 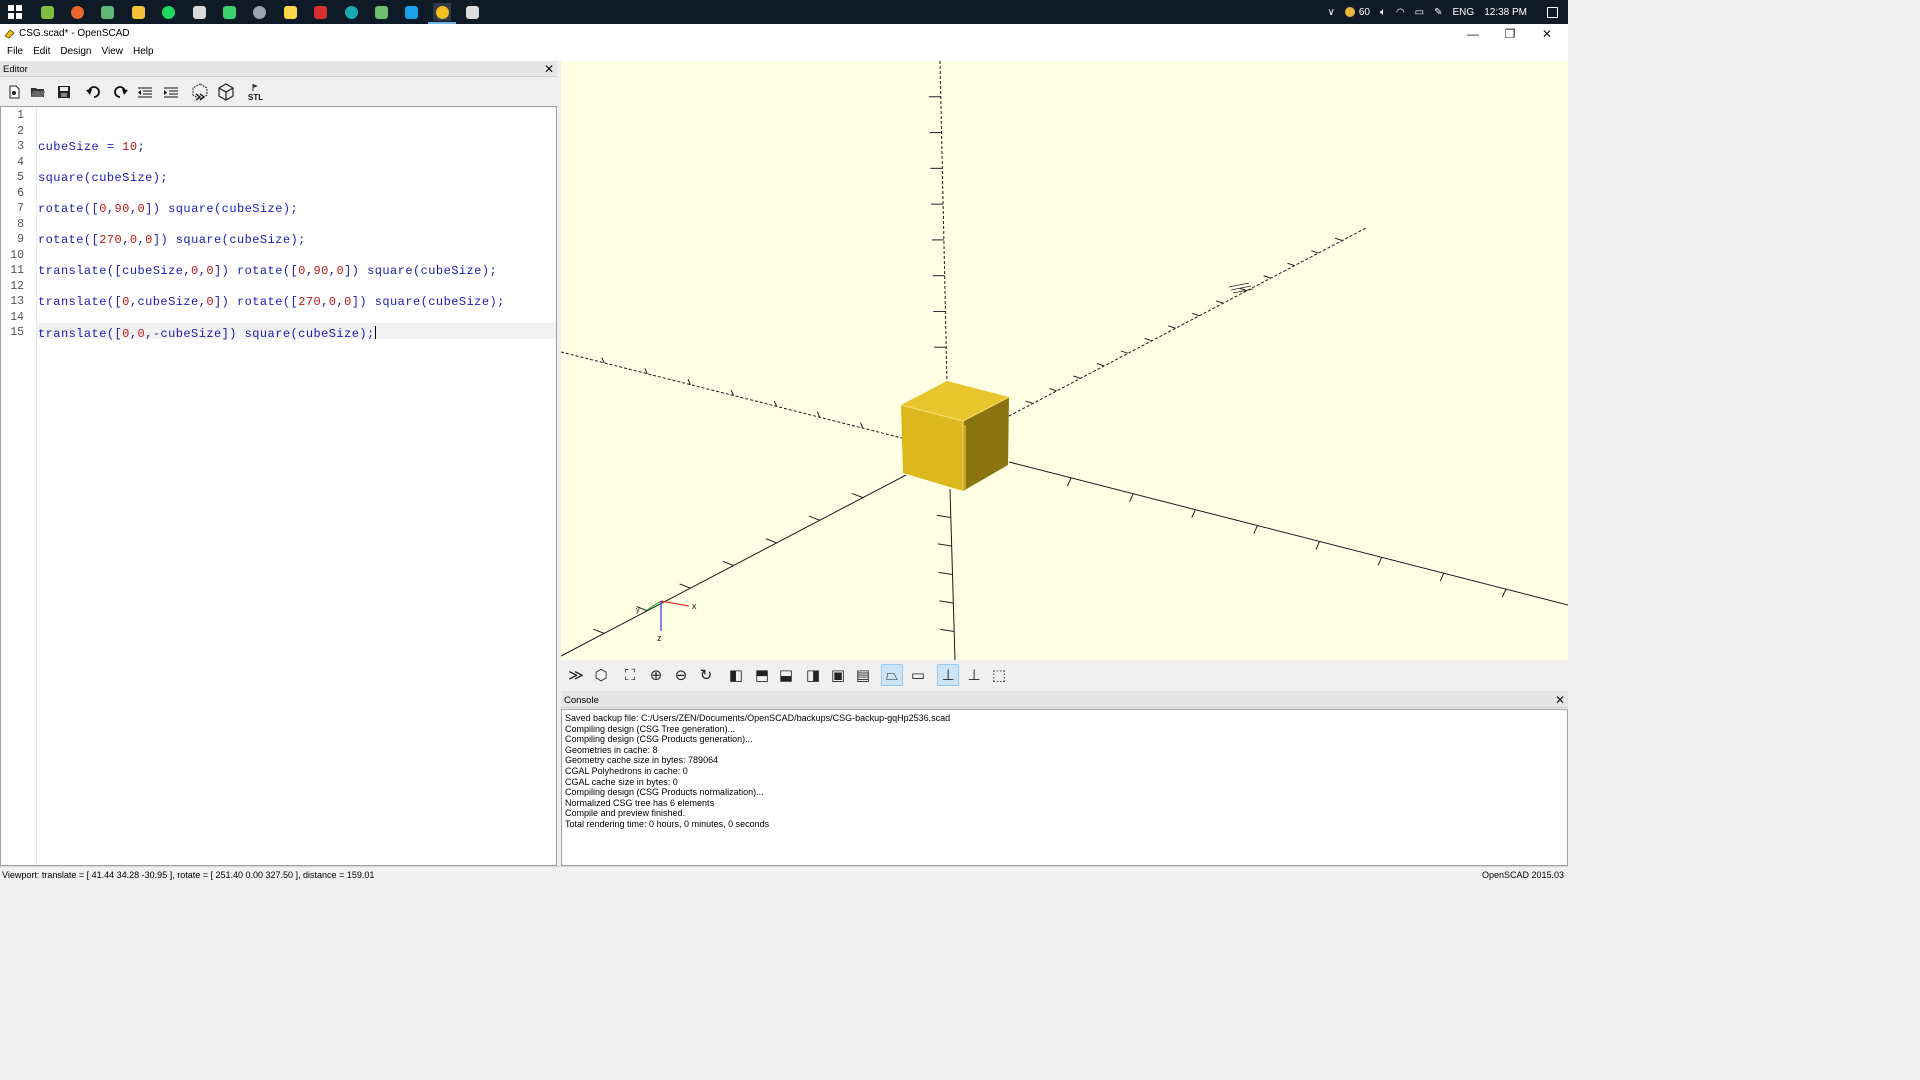 I want to click on render-icon: ⬡, so click(x=601, y=675).